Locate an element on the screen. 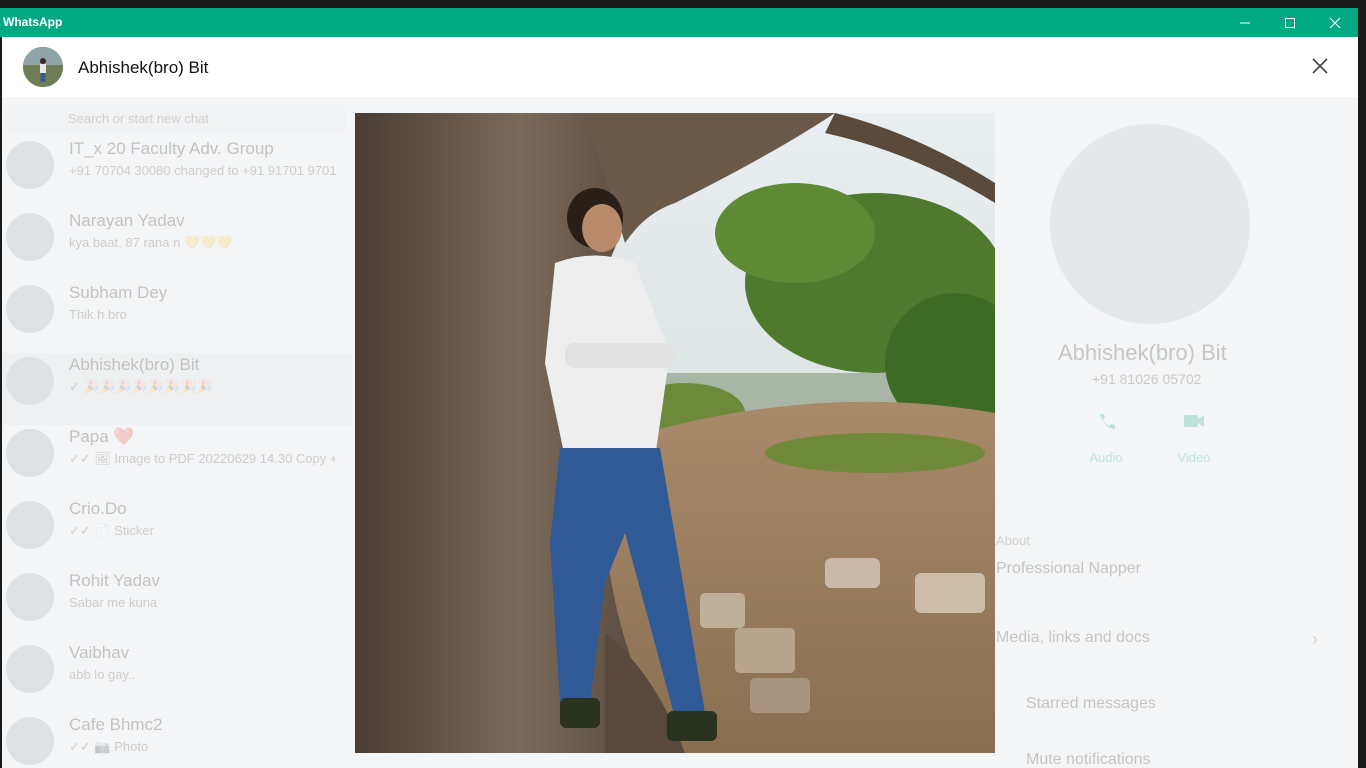 This screenshot has height=768, width=1366. chat-name: Subham Dey is located at coordinates (118, 292).